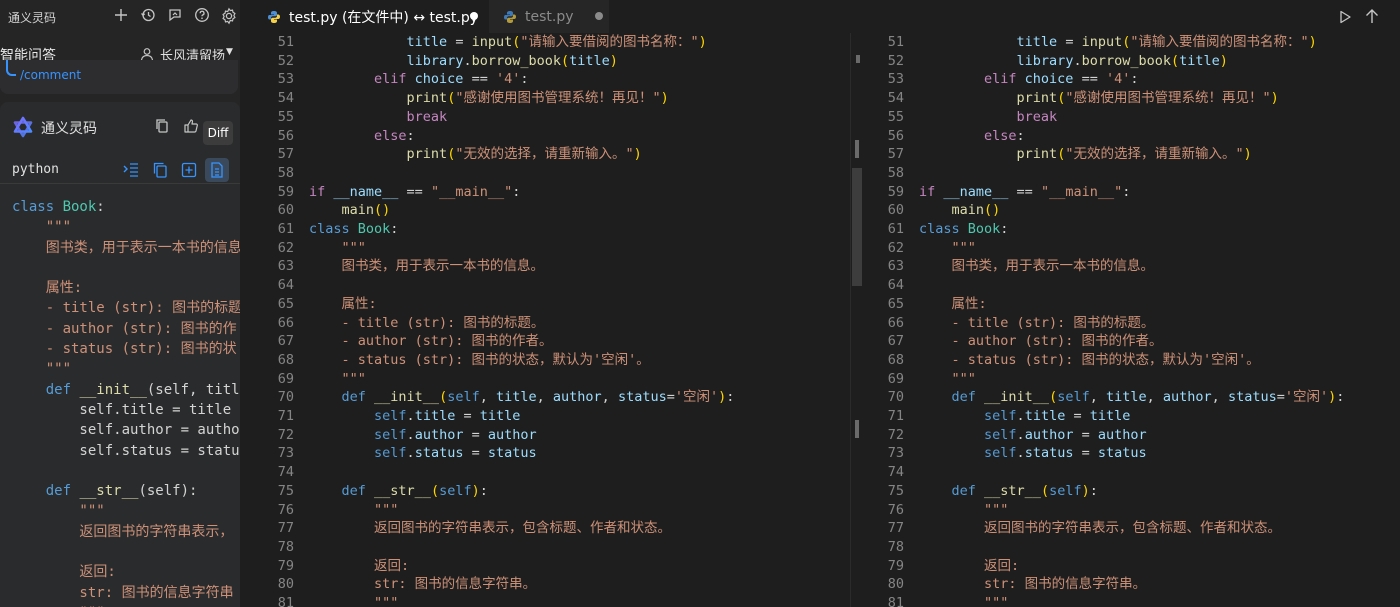 The height and width of the screenshot is (607, 1400). Describe the element at coordinates (947, 378) in the screenshot. I see `code-token: """` at that location.